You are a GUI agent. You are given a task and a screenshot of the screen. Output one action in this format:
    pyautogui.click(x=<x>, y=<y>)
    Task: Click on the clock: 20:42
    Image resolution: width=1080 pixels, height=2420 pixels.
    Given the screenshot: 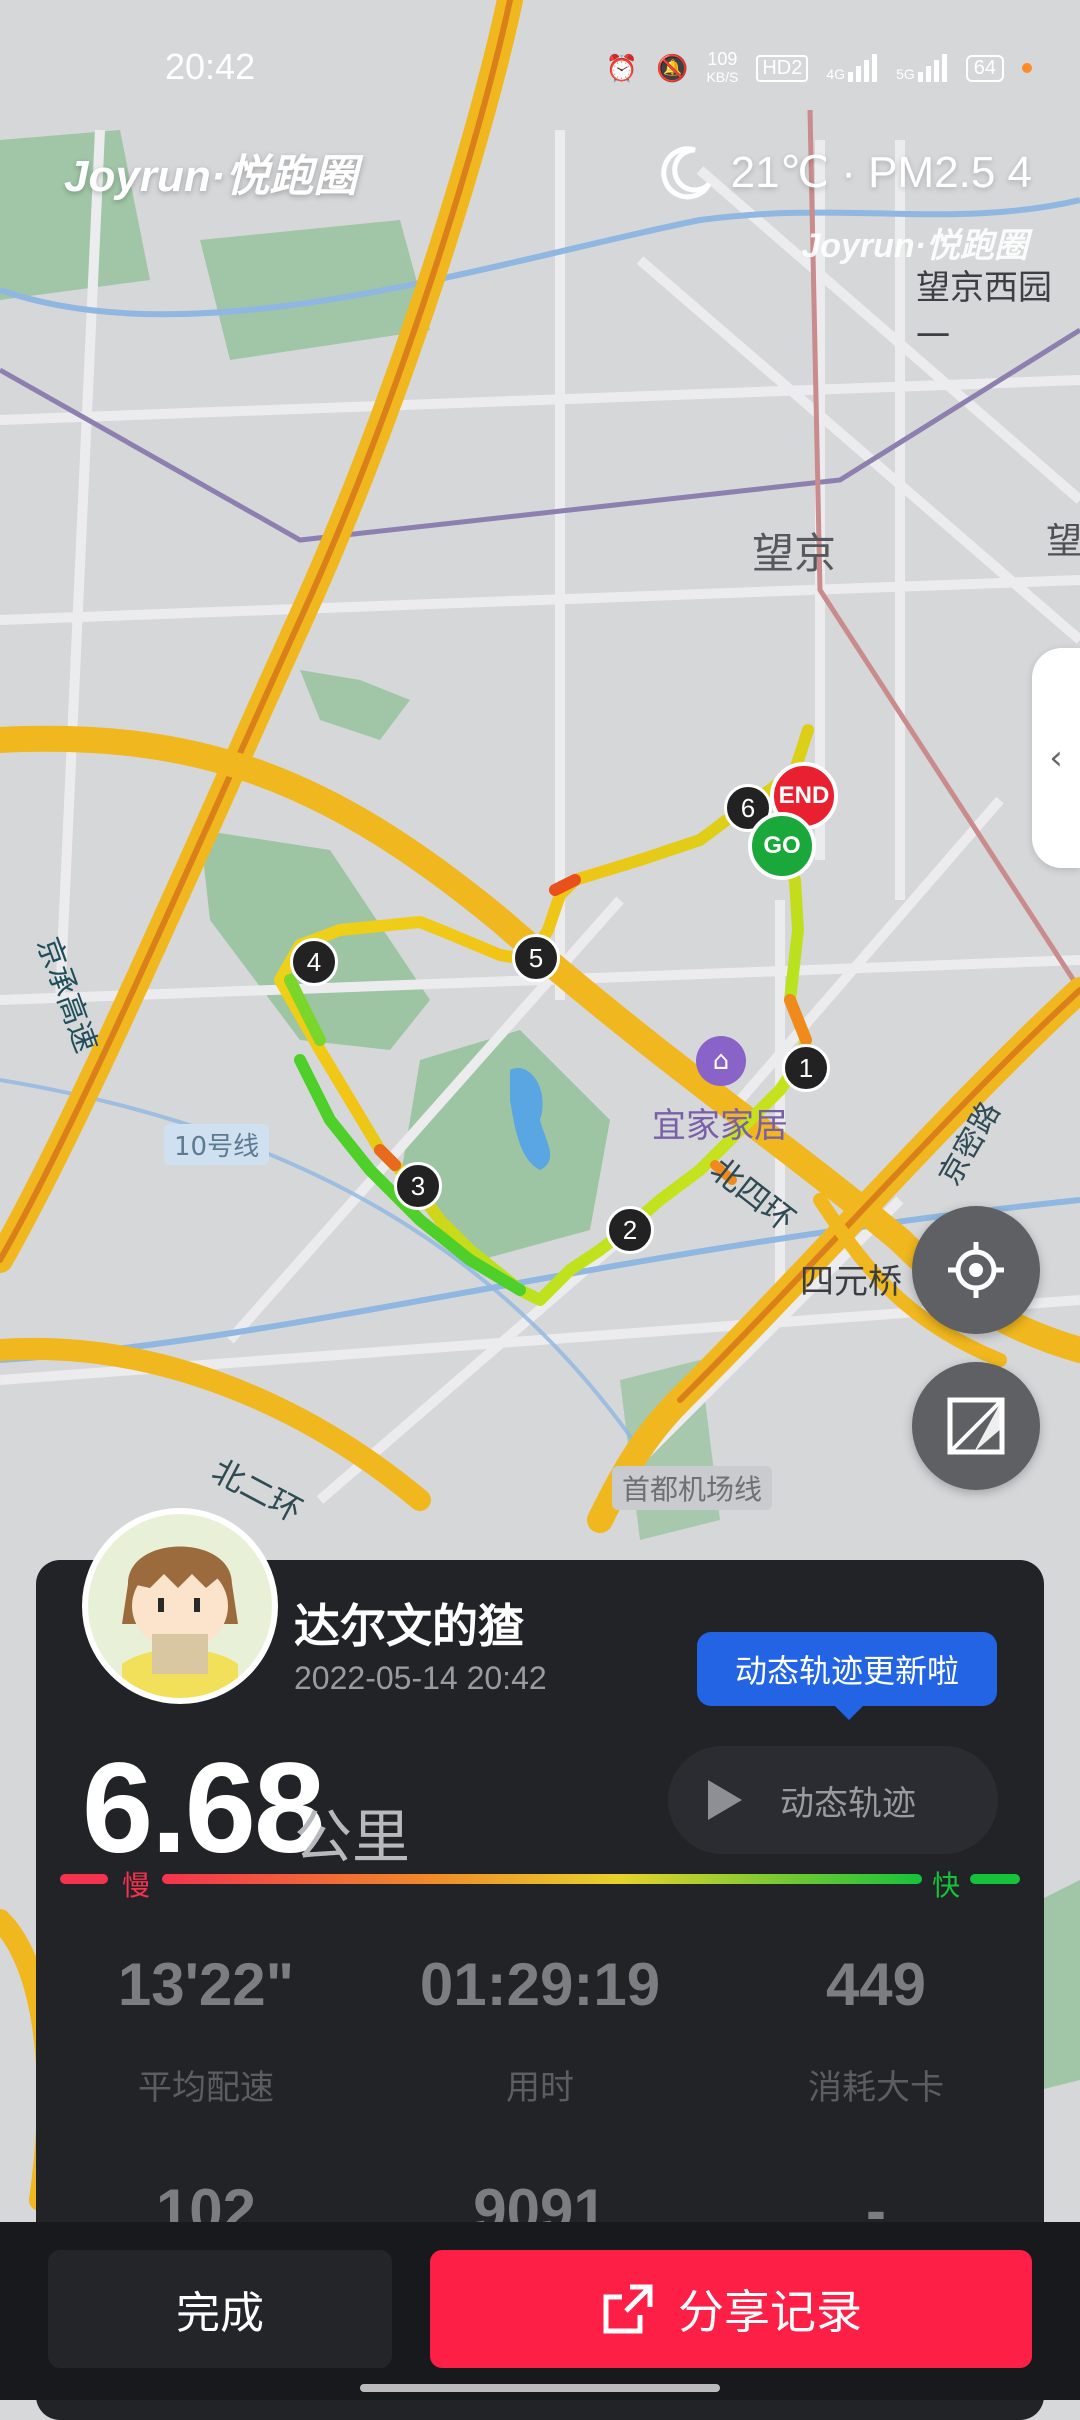 What is the action you would take?
    pyautogui.click(x=210, y=66)
    